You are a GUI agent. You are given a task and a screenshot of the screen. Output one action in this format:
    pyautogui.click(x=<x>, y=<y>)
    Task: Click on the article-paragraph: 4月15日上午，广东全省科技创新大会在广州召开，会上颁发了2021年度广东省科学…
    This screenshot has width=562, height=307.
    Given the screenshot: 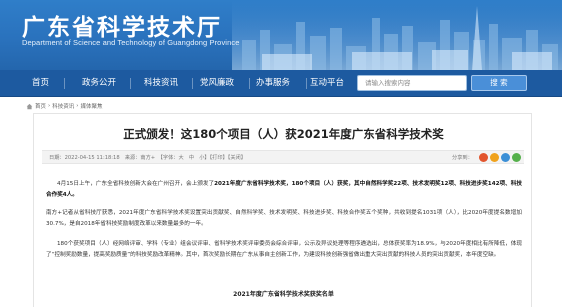 What is the action you would take?
    pyautogui.click(x=284, y=189)
    